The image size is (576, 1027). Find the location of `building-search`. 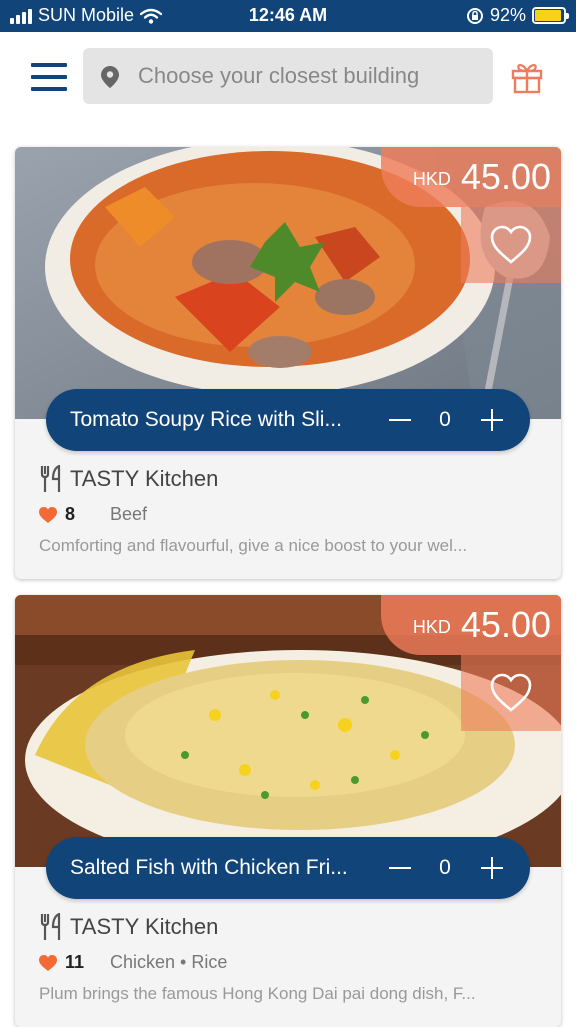

building-search is located at coordinates (288, 76).